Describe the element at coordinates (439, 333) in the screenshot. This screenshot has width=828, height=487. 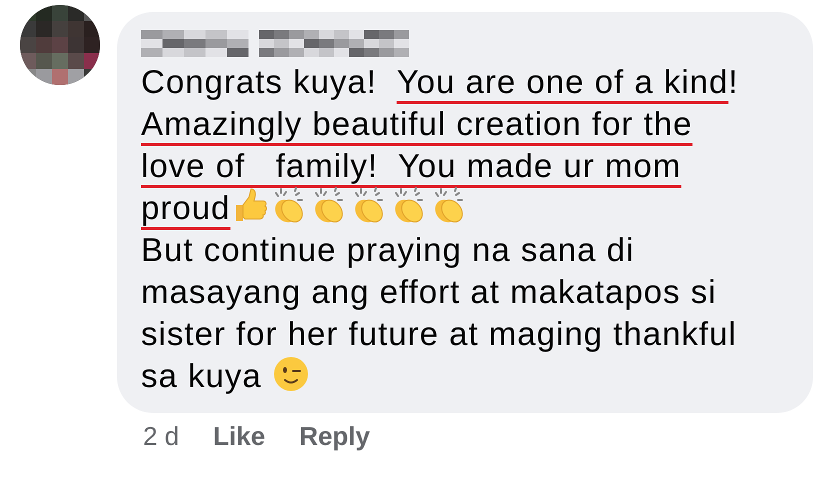
I see `comment-text: sister for her future at maging thankful` at that location.